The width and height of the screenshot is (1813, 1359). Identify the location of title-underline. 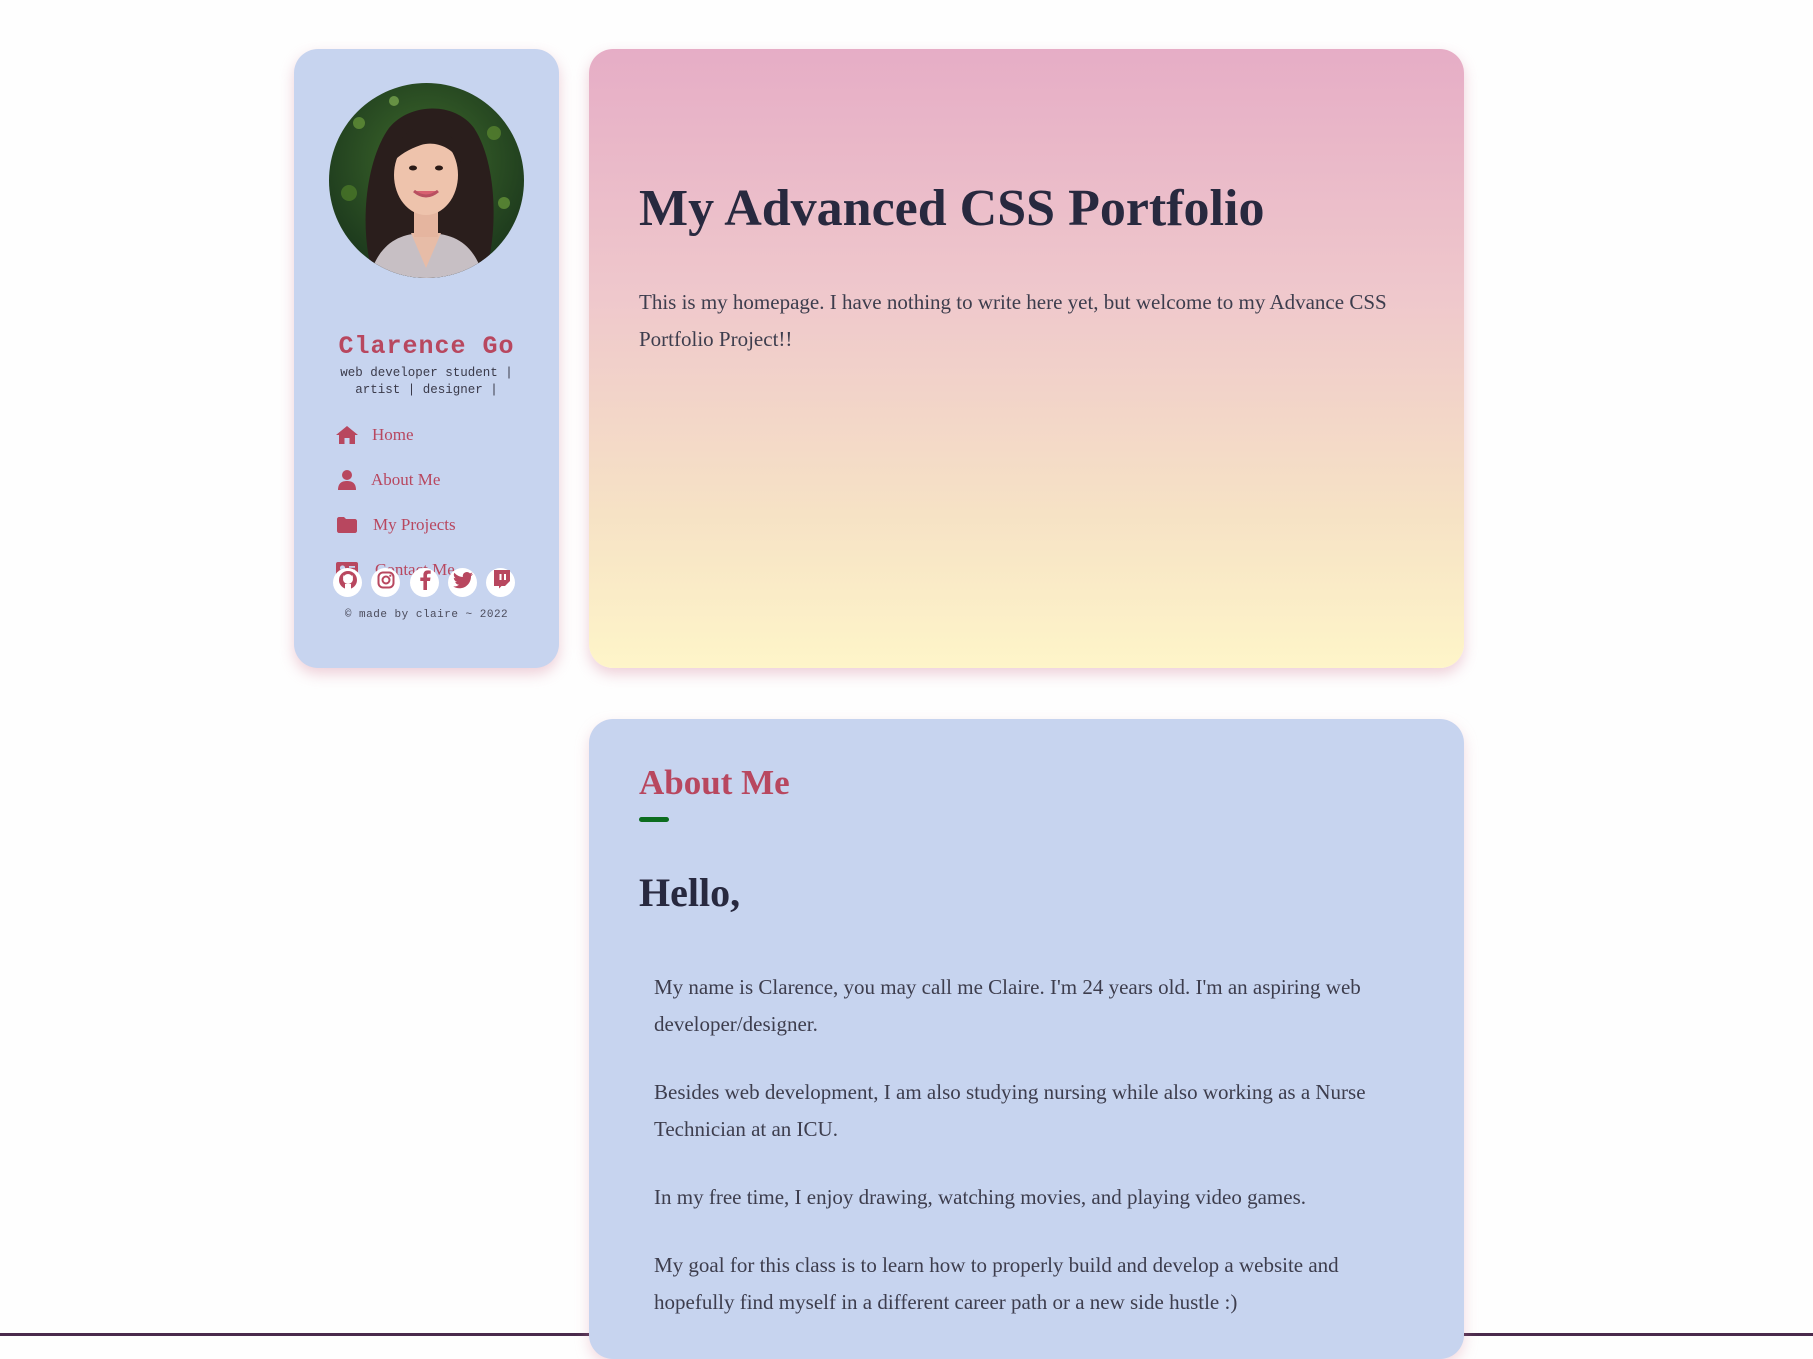
(654, 819).